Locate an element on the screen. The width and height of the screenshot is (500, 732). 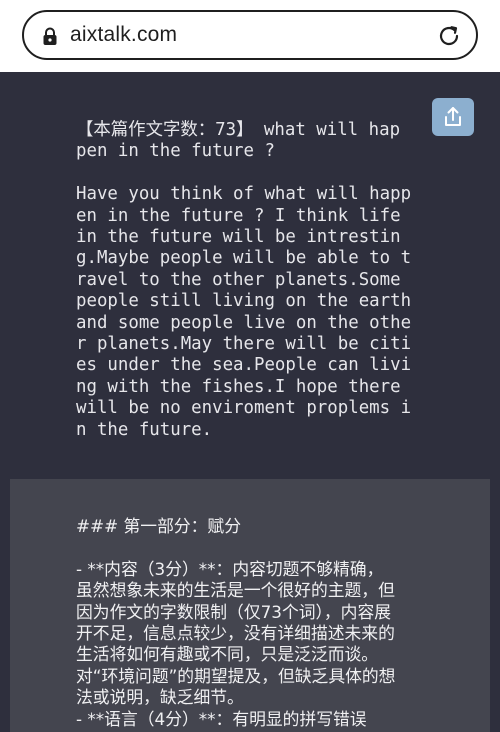
essay-line: in the future will be intrestin is located at coordinates (238, 237).